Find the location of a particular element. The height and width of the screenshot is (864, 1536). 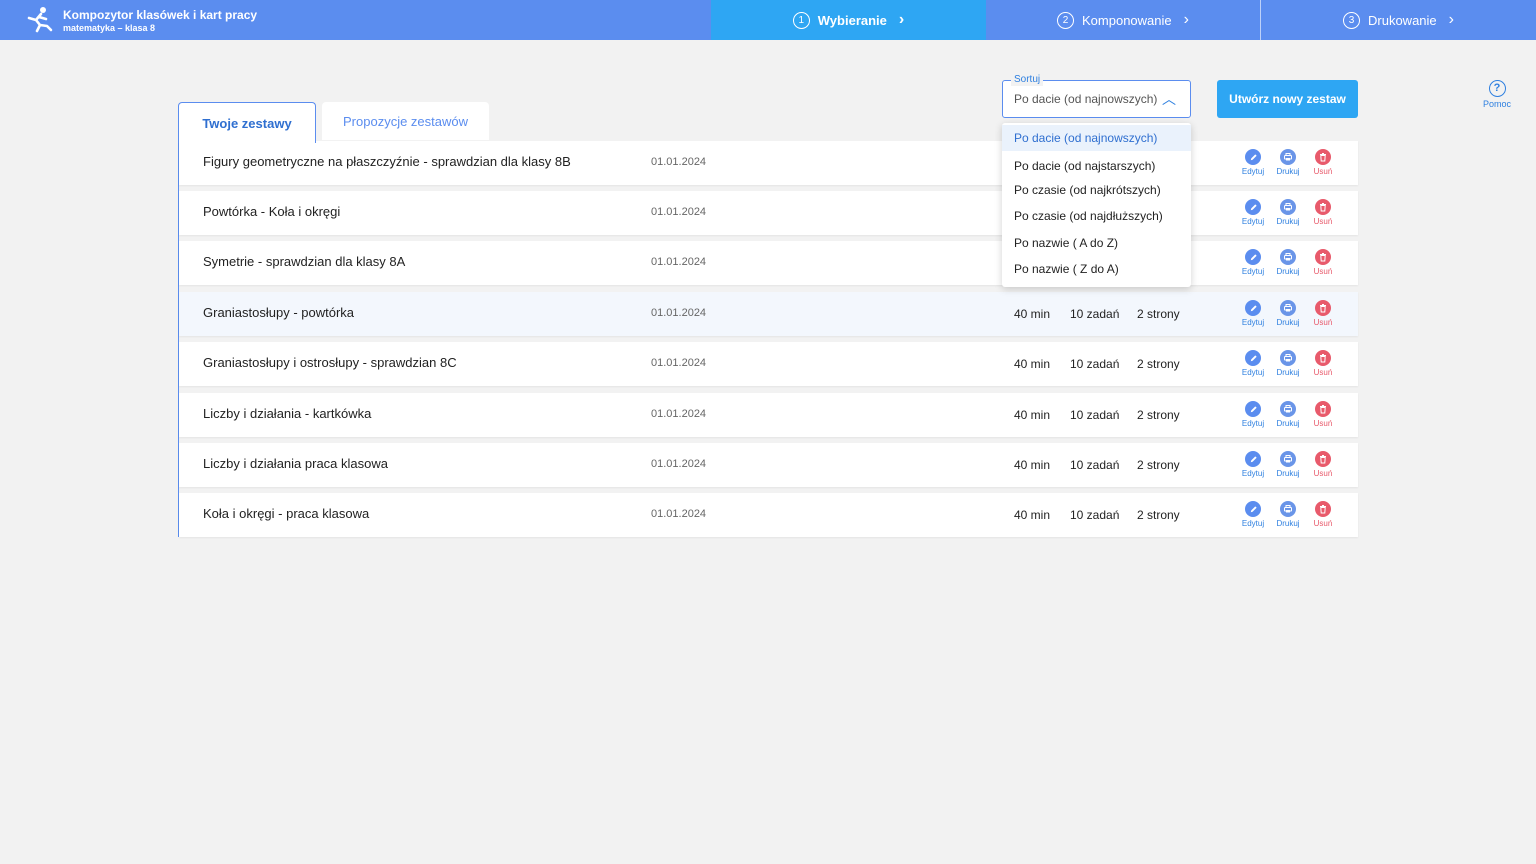

sort-select: Sortuj Po dacie (od najnowszych) ︿ is located at coordinates (1096, 96).